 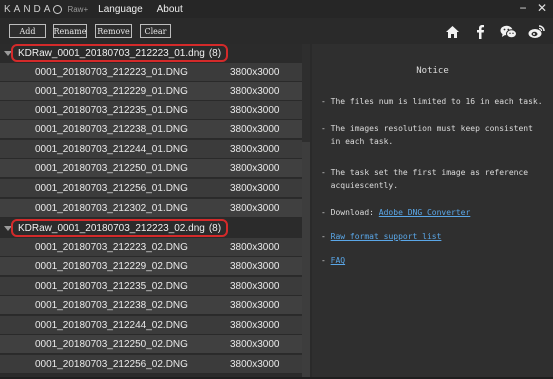 What do you see at coordinates (111, 286) in the screenshot?
I see `file-name: 0001_20180703_212235_02.DNG` at bounding box center [111, 286].